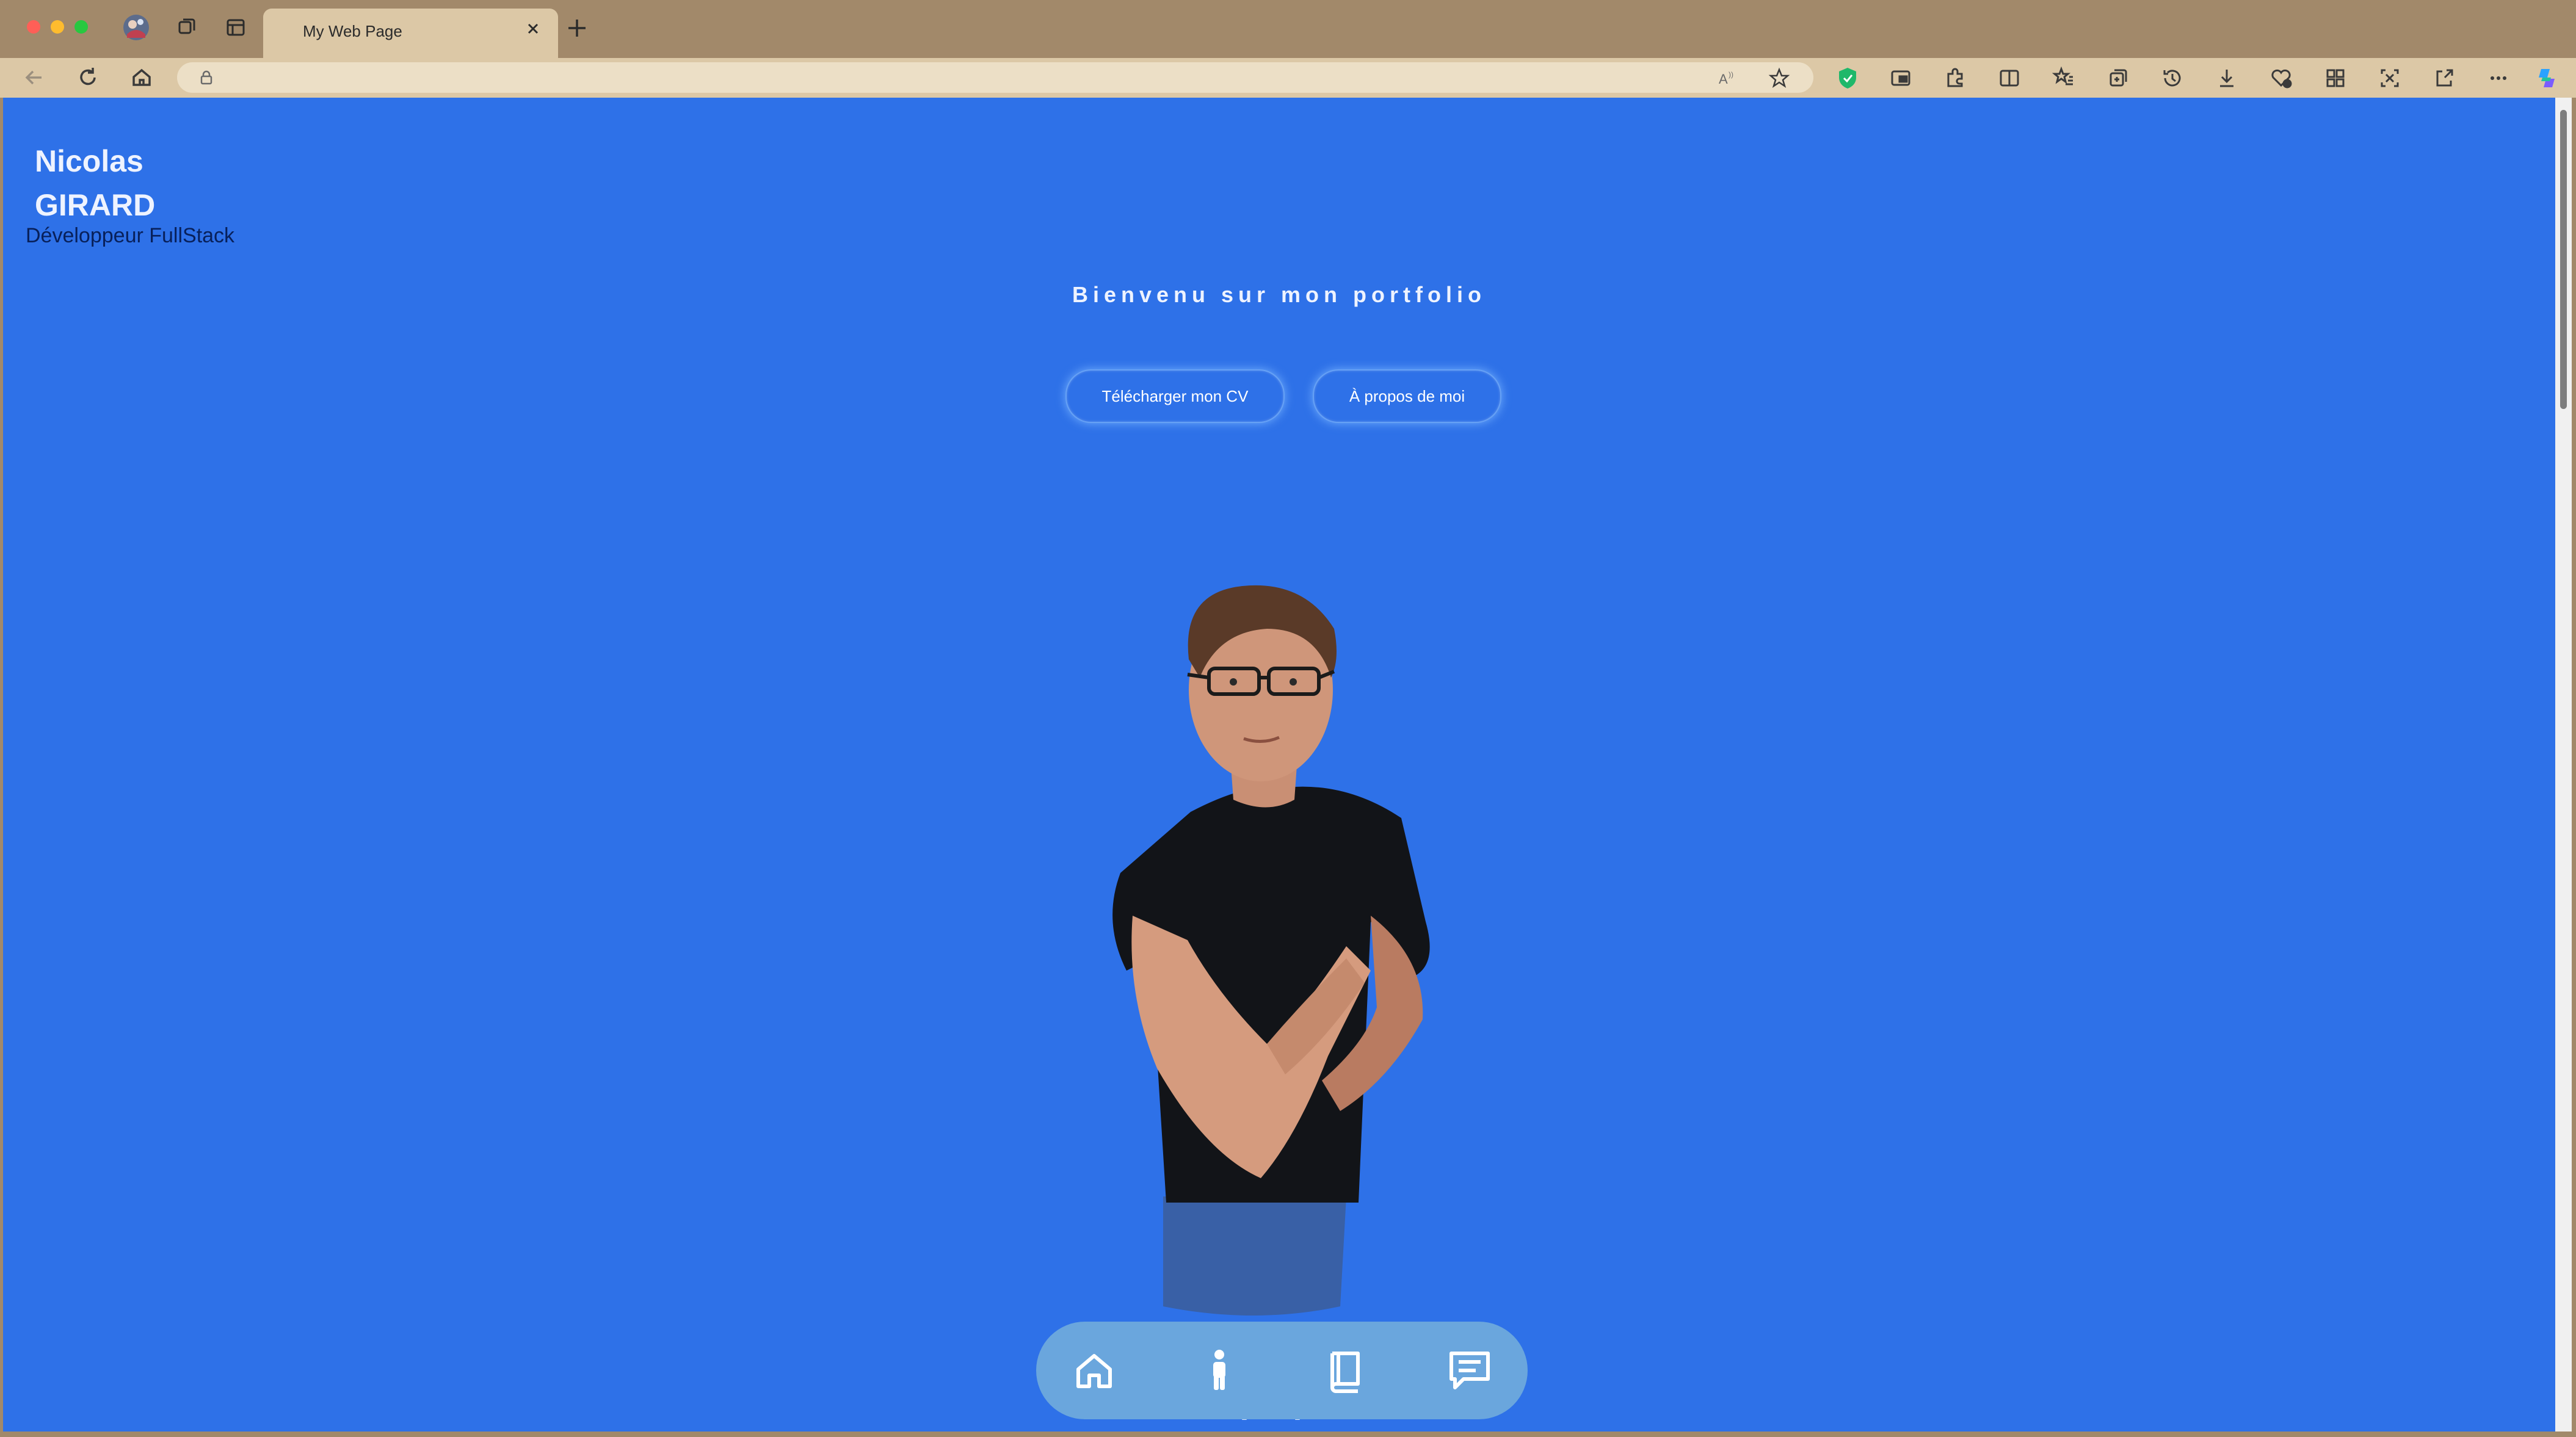  Describe the element at coordinates (1407, 396) in the screenshot. I see `about-me-button: À propos de moi` at that location.